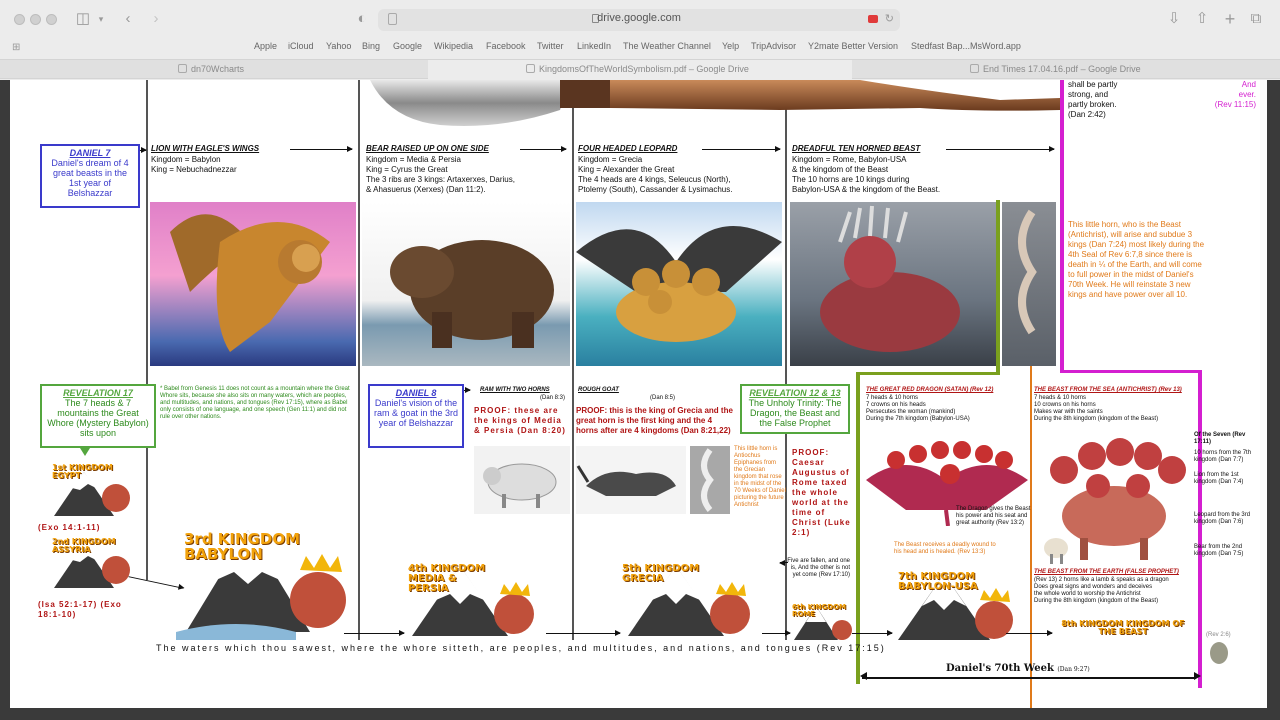  I want to click on kingdom-egypt-label: 1st KINGDOM EGYPT, so click(82, 471).